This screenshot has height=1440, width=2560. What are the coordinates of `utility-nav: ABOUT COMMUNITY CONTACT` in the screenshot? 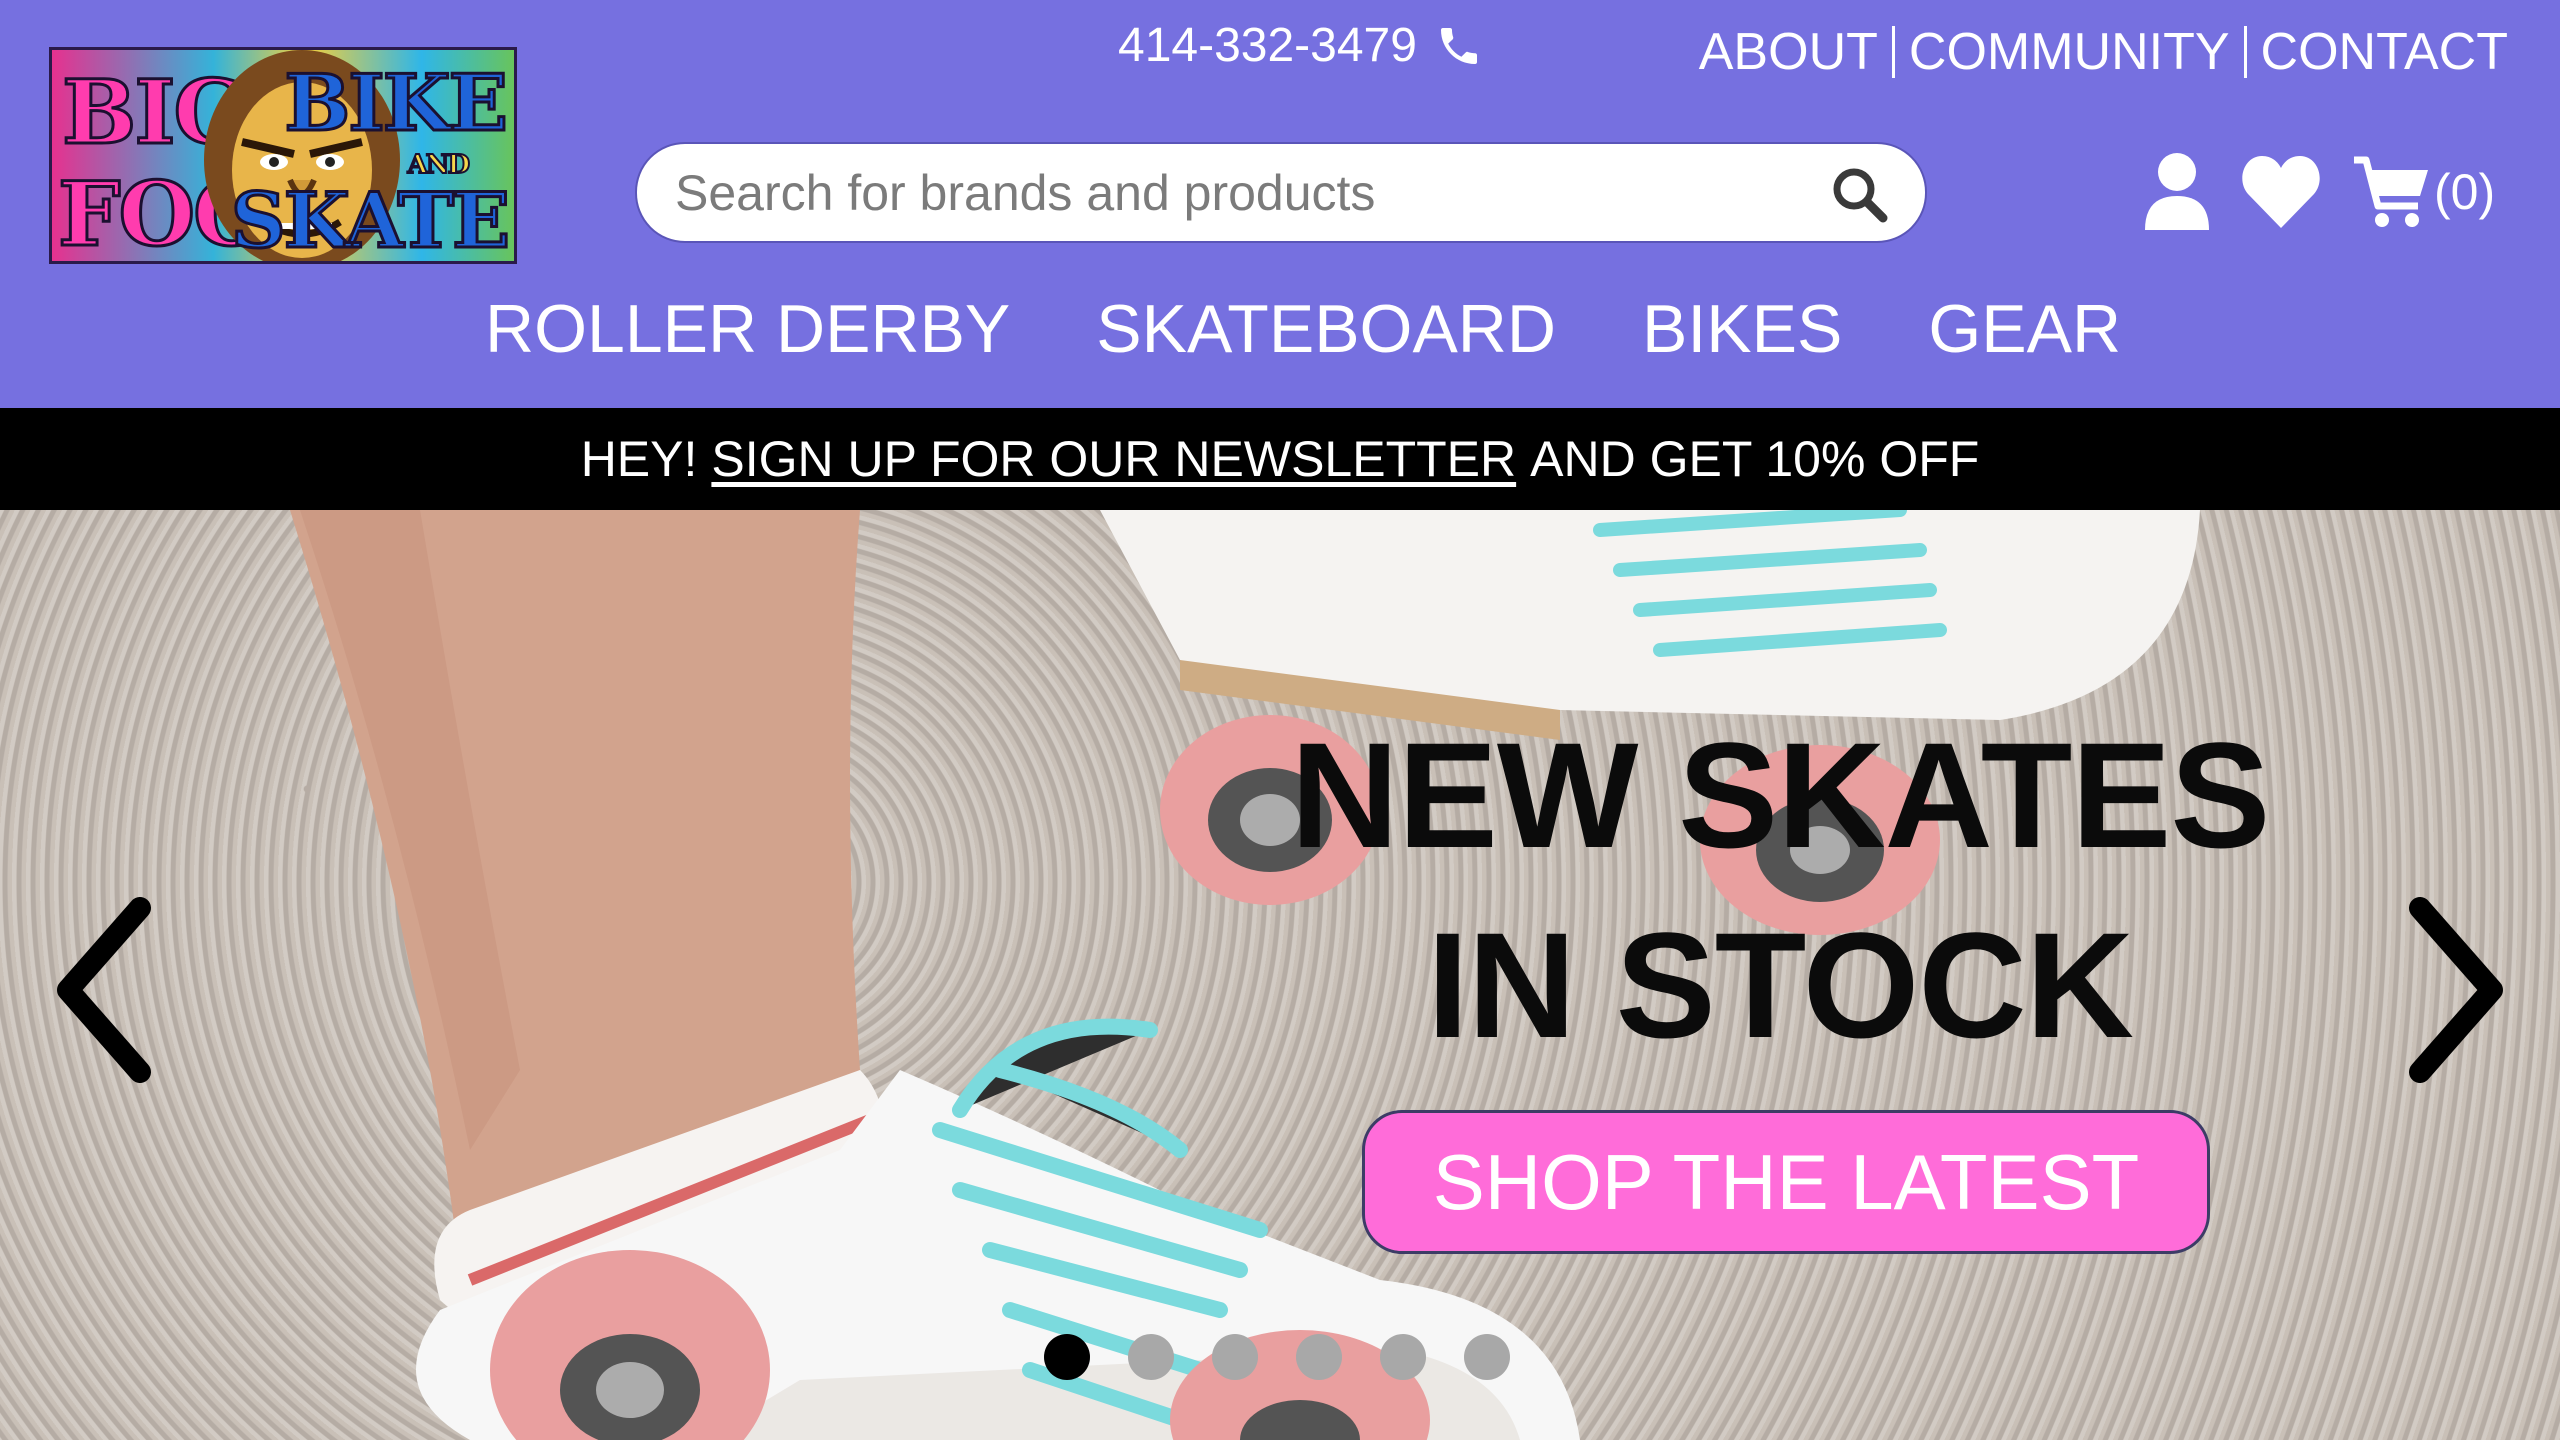 It's located at (2103, 52).